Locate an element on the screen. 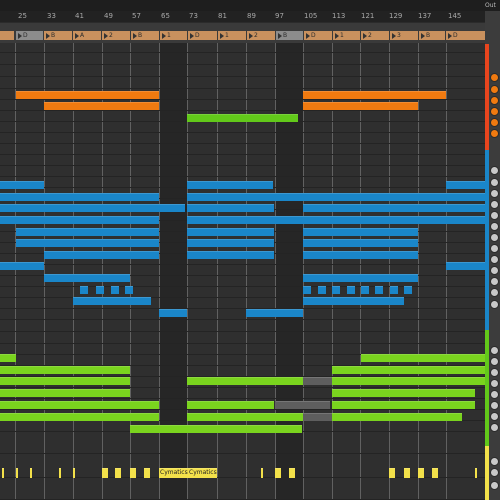  locator-lane: D B A 2 B 1 D 1 2 B D 1 2 3 B D is located at coordinates (242, 33).